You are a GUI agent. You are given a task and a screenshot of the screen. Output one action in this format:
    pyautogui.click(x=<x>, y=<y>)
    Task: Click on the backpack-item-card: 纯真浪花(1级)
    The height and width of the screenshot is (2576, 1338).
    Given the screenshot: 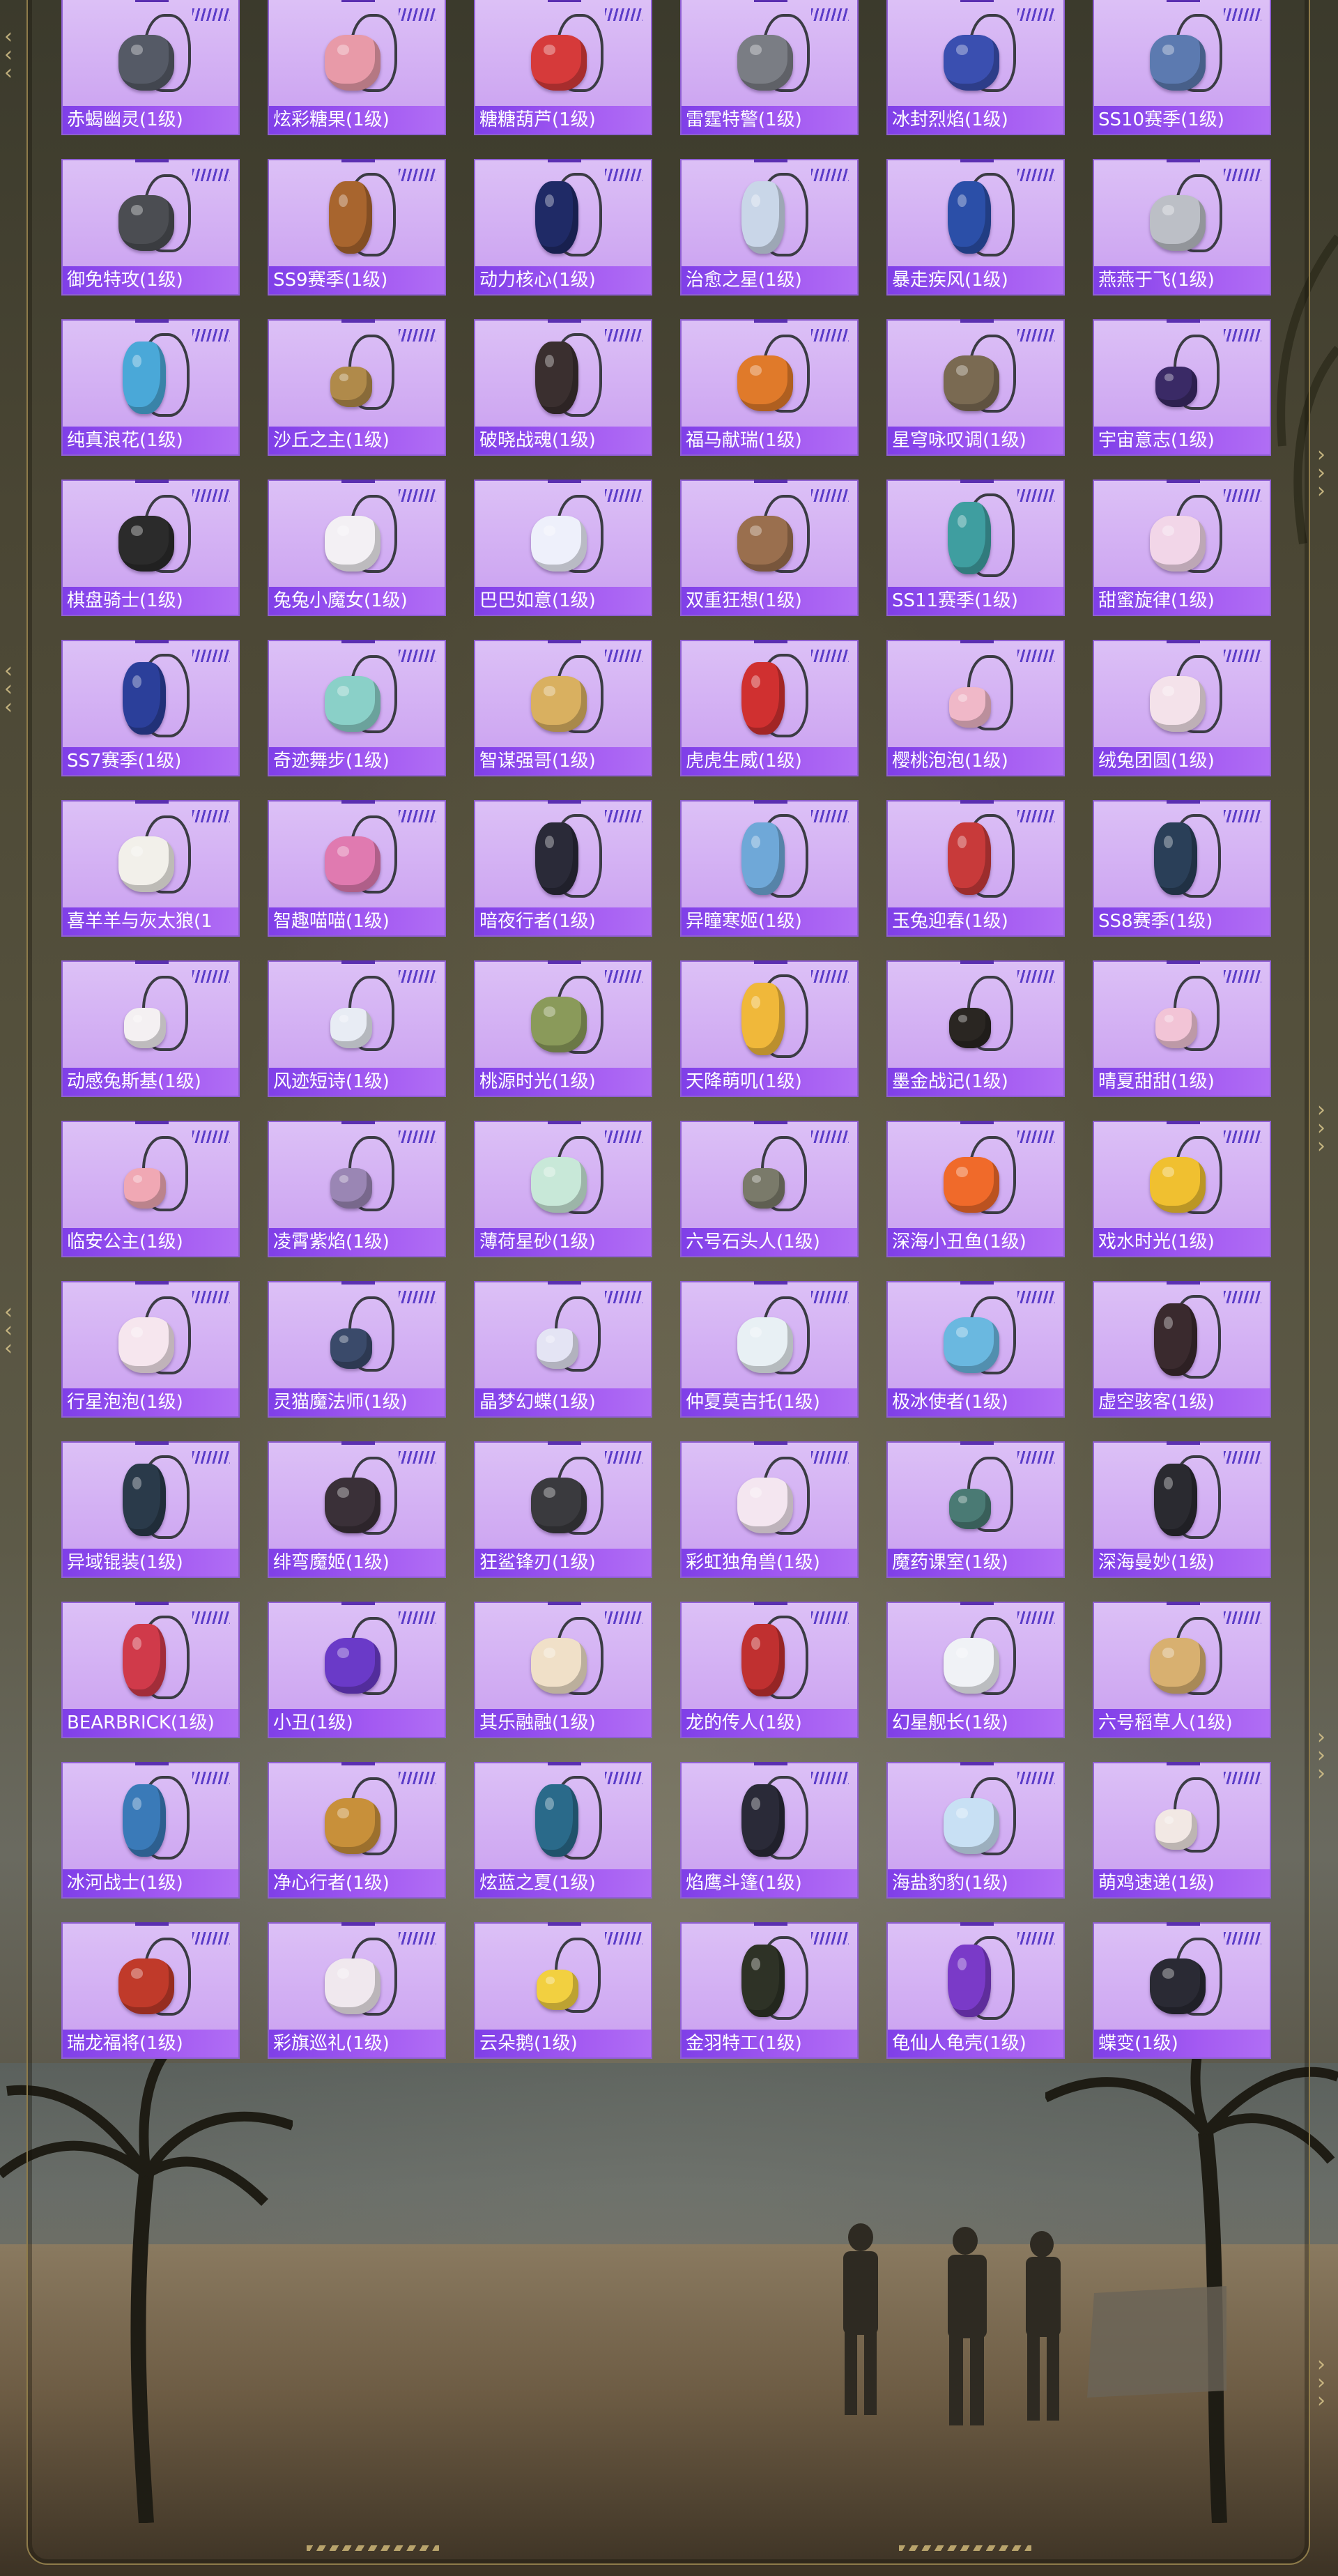 What is the action you would take?
    pyautogui.click(x=150, y=388)
    